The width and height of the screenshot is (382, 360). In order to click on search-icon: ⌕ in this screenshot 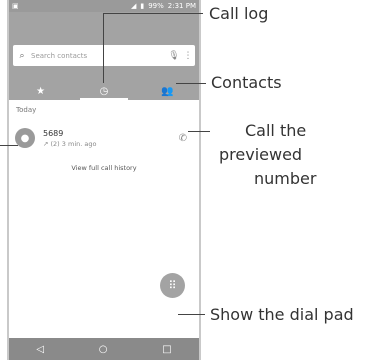, I will do `click(22, 55)`.